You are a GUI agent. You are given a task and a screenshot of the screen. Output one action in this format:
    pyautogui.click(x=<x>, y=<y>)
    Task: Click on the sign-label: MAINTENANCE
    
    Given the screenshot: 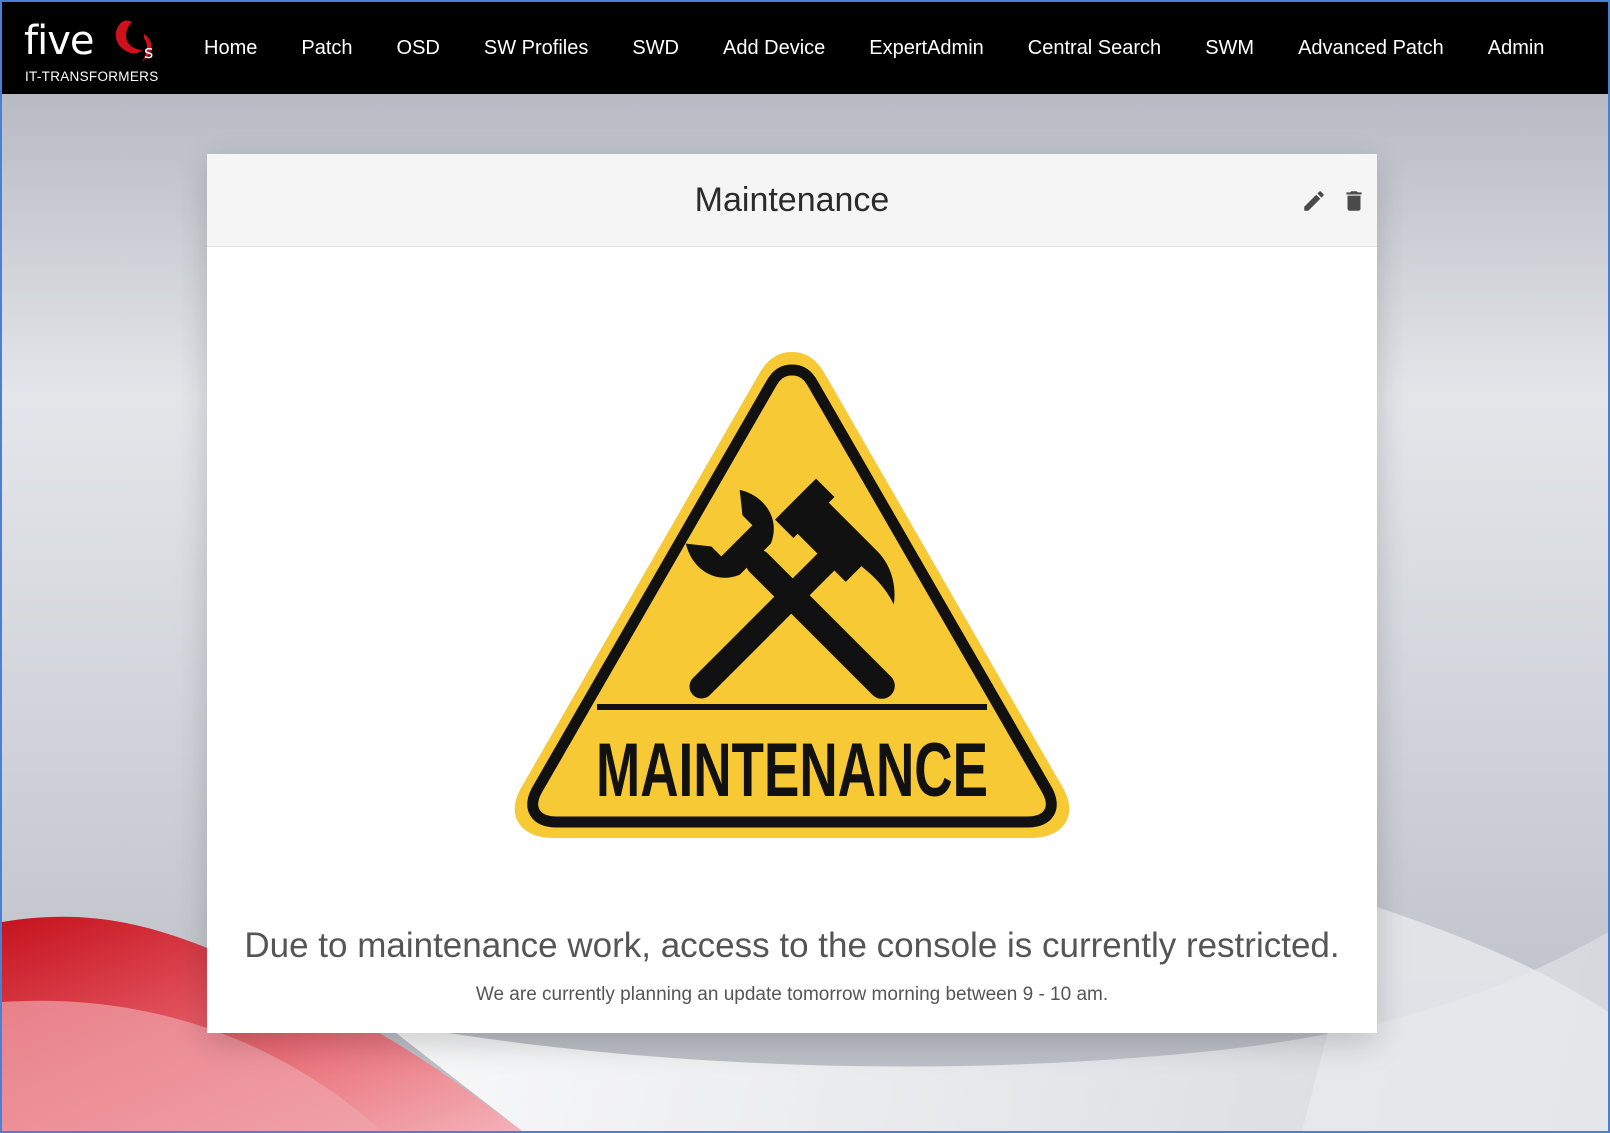 What is the action you would take?
    pyautogui.click(x=792, y=770)
    